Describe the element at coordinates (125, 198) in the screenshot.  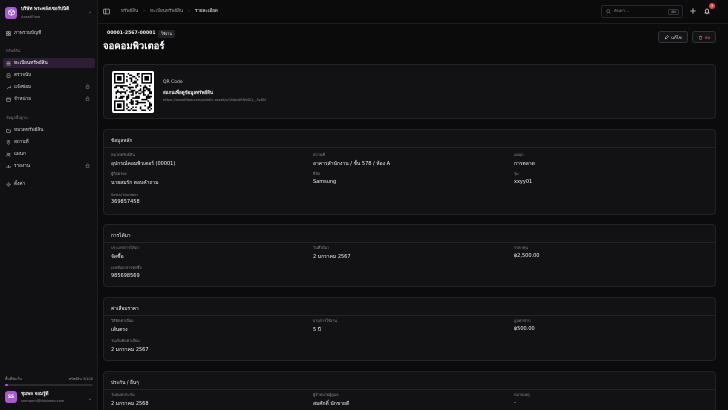
I see `field-serial-number: Serial Number 369857458` at that location.